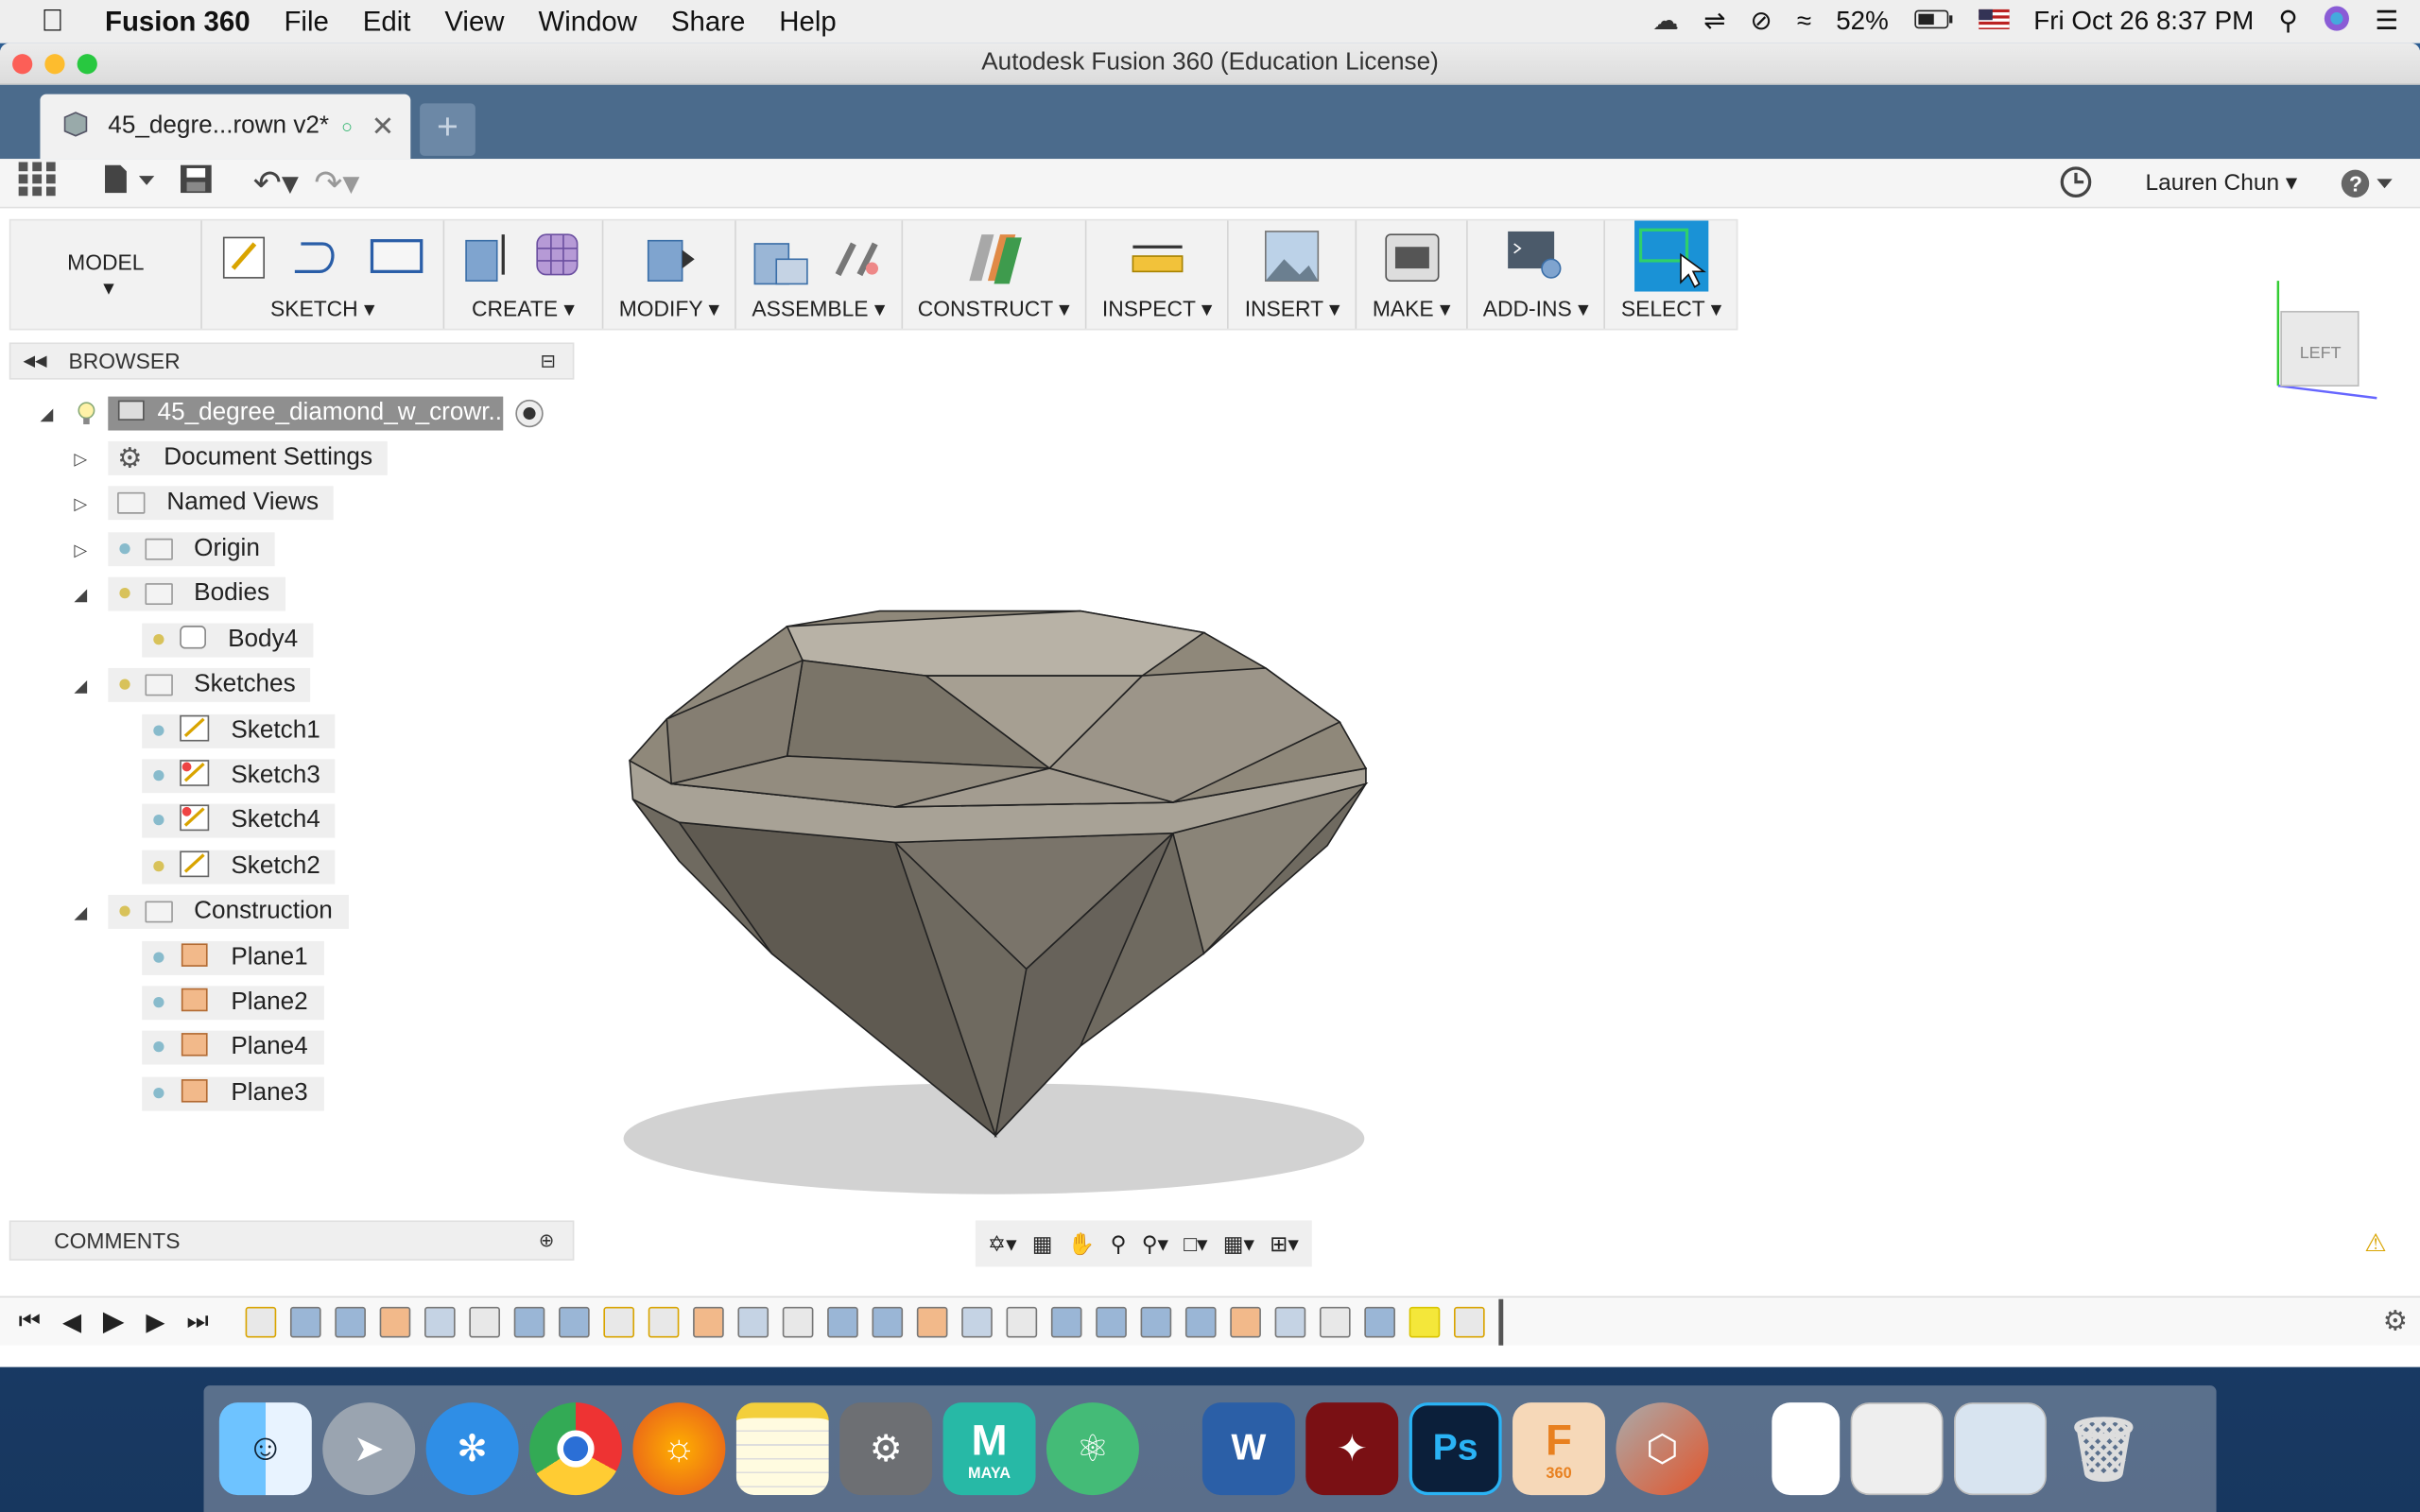 This screenshot has width=2420, height=1512. I want to click on flag-icon, so click(1994, 22).